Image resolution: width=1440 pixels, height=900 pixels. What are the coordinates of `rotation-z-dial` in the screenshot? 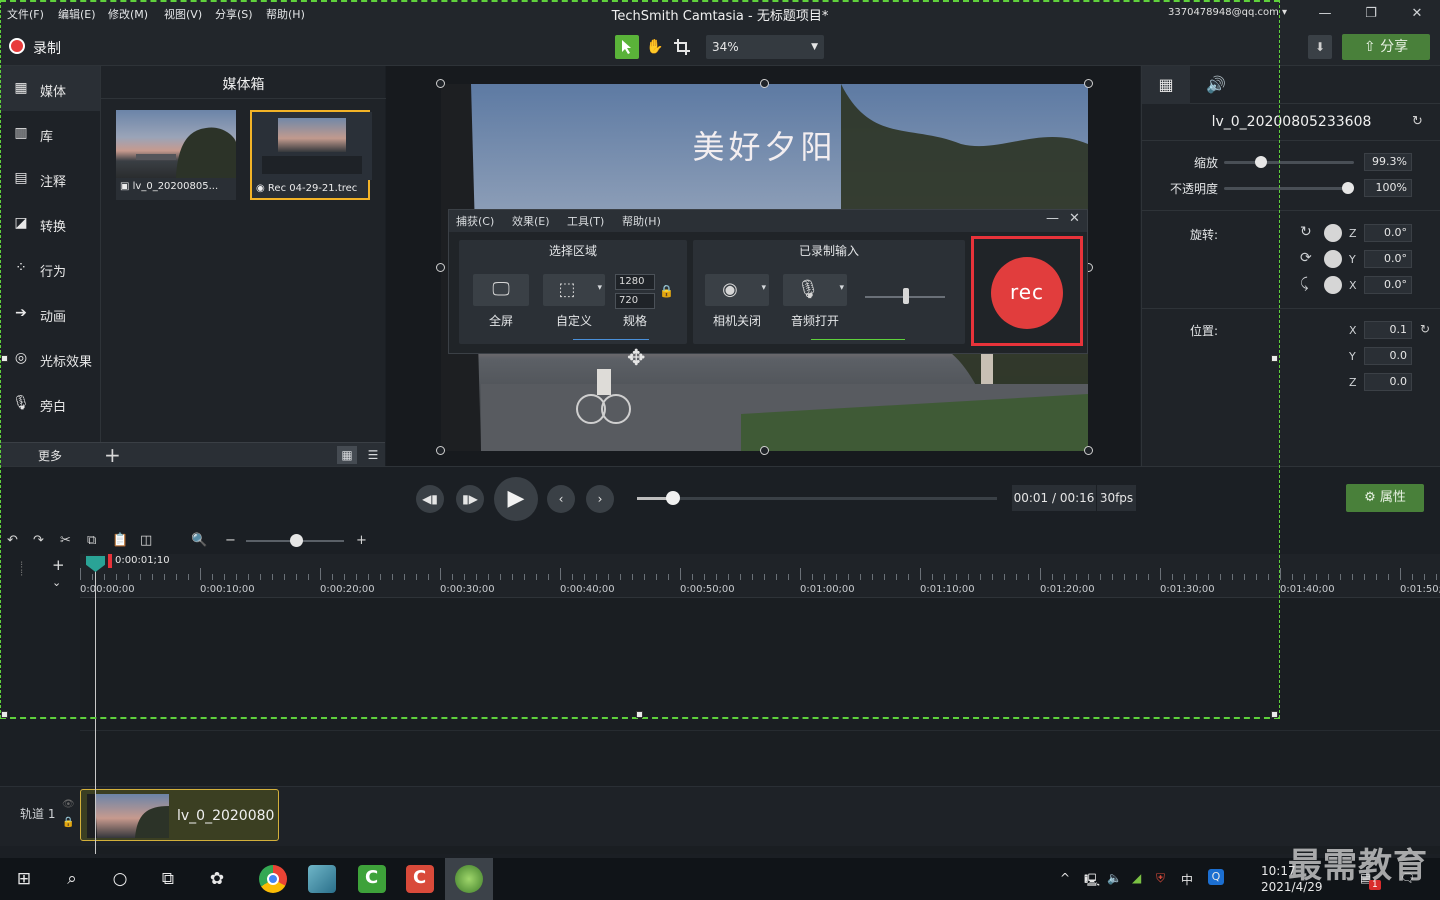 It's located at (1333, 233).